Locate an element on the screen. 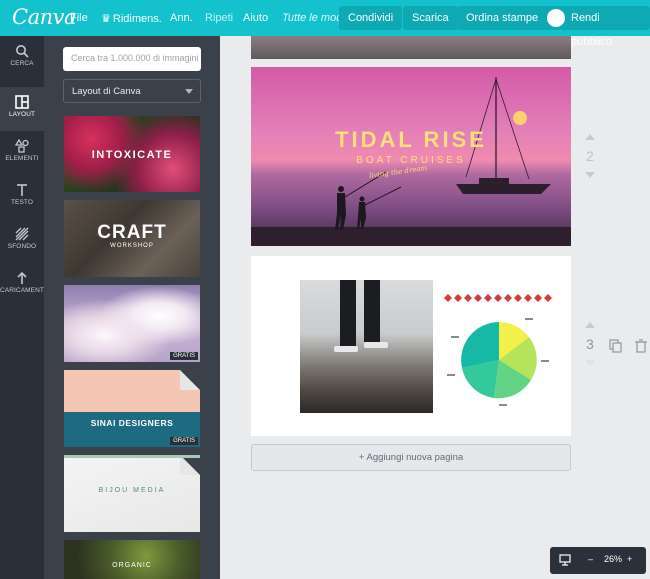  layout-thumb-intoxicate: INTOXICATE is located at coordinates (132, 154).